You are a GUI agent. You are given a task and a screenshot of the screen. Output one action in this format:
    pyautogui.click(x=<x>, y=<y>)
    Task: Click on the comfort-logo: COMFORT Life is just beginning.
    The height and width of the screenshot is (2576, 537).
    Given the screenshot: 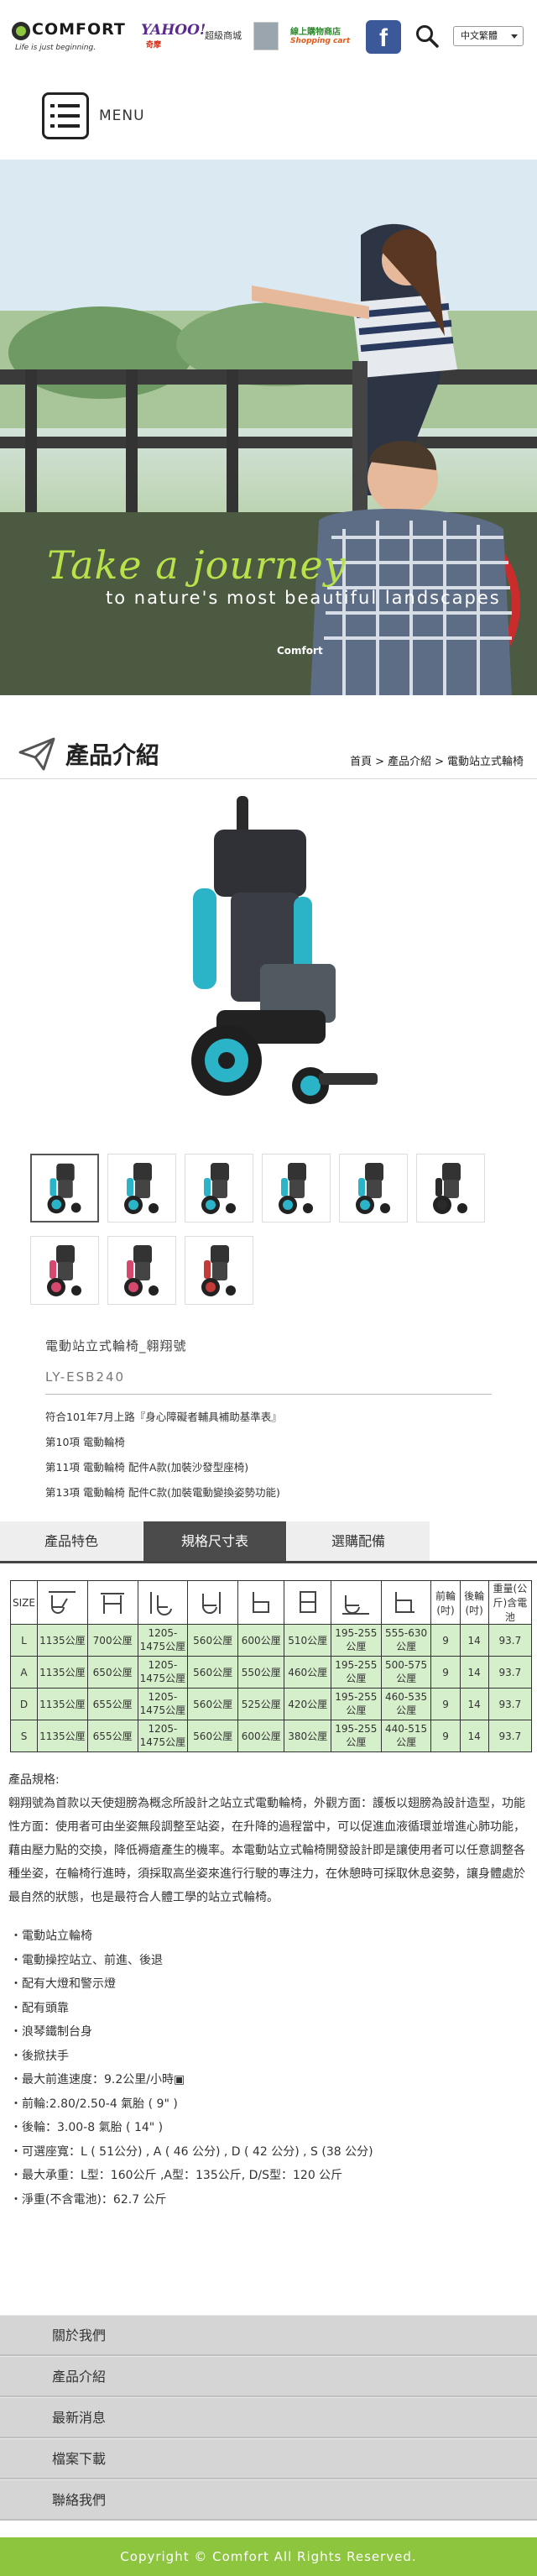 What is the action you would take?
    pyautogui.click(x=74, y=38)
    